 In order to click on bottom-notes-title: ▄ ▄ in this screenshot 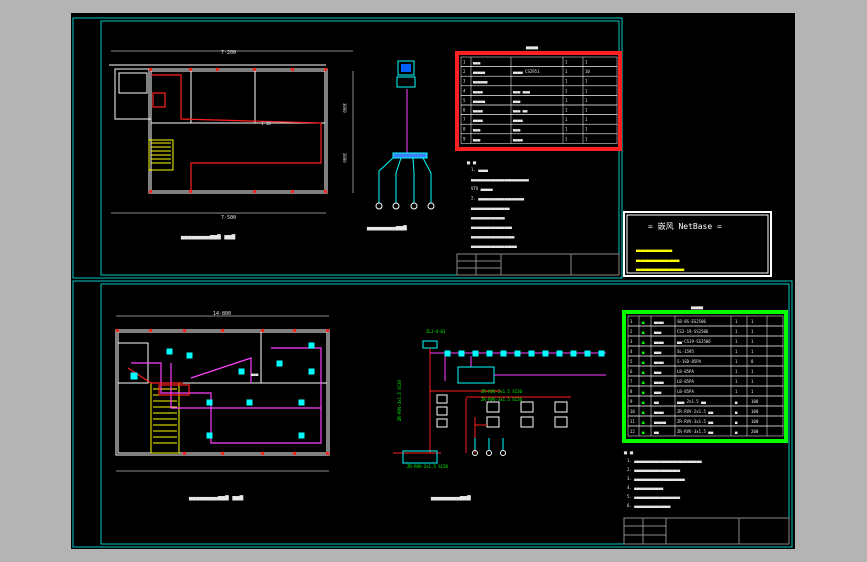, I will do `click(628, 452)`.